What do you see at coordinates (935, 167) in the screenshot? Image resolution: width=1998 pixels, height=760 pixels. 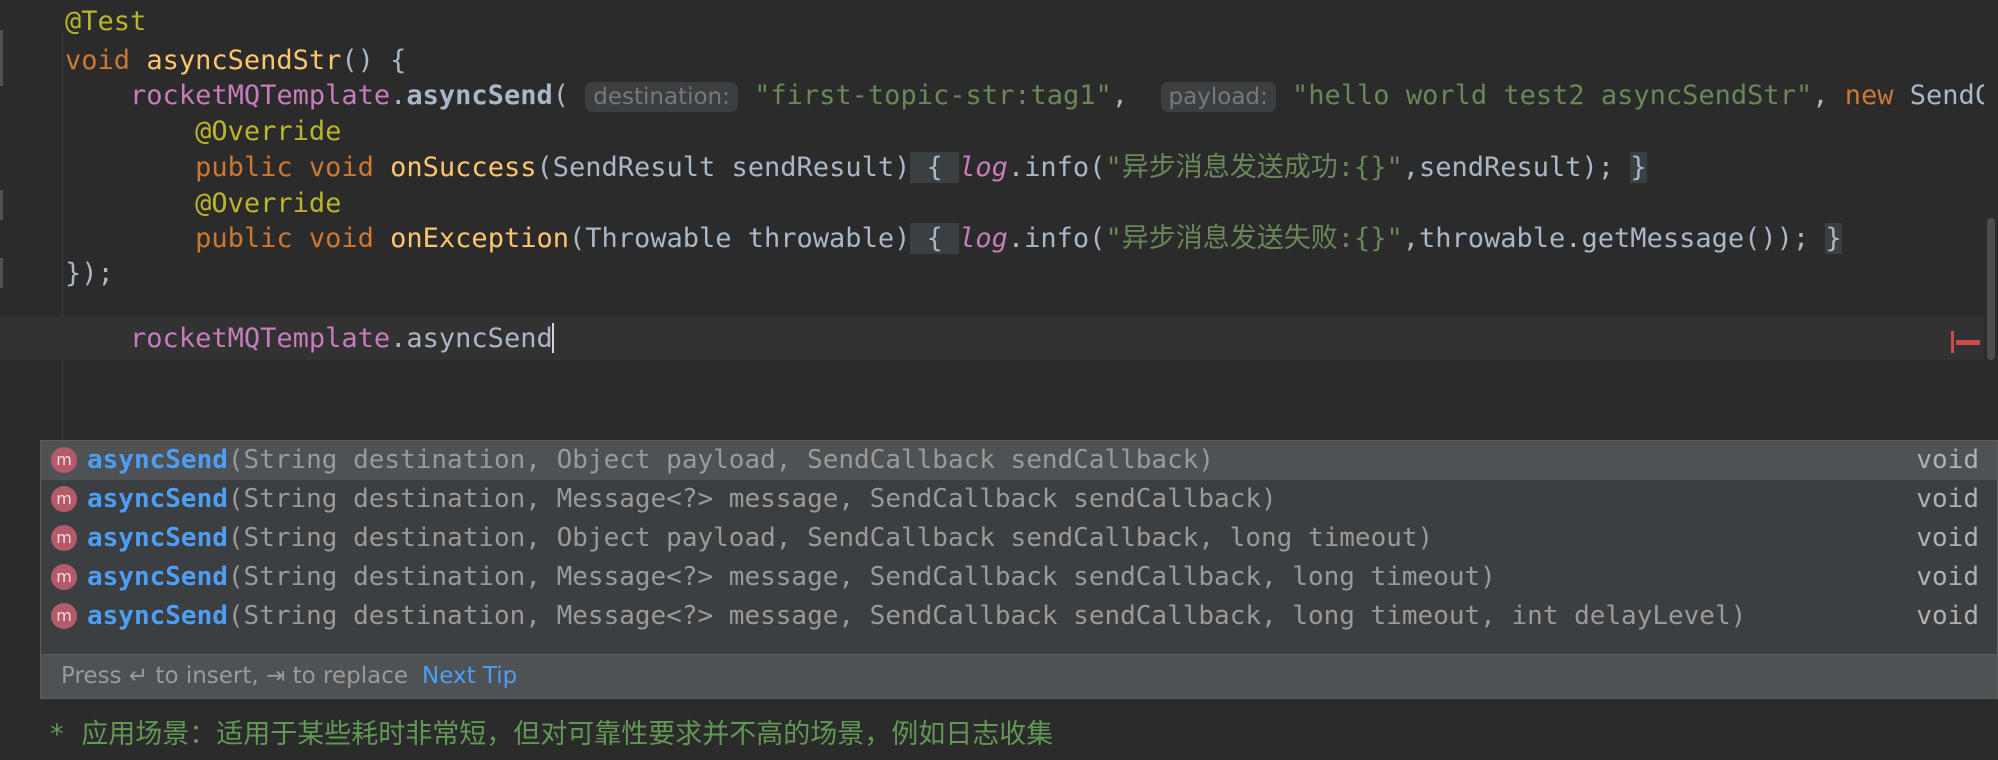 I see `brace-open-onsuccess: {` at bounding box center [935, 167].